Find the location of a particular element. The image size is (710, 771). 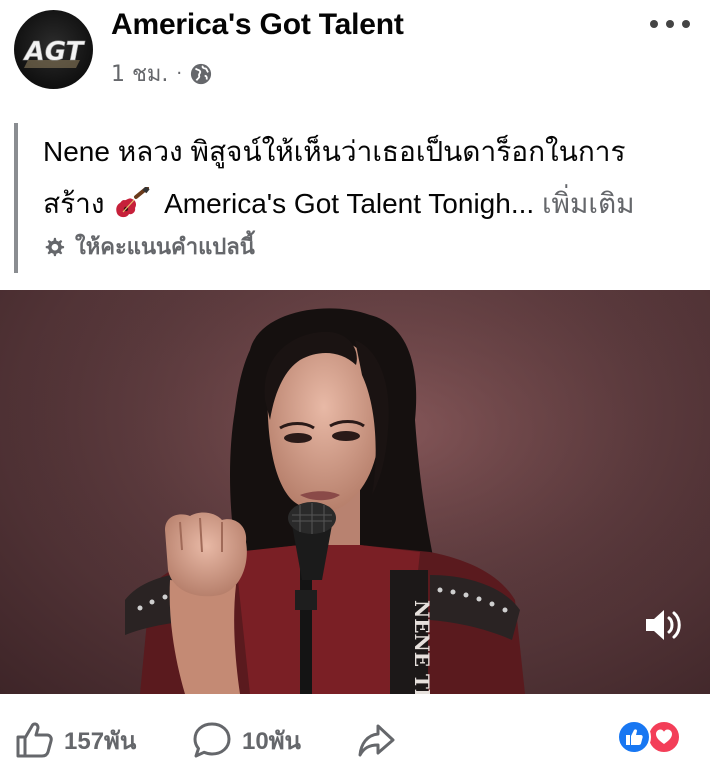

more-options-button is located at coordinates (670, 24).